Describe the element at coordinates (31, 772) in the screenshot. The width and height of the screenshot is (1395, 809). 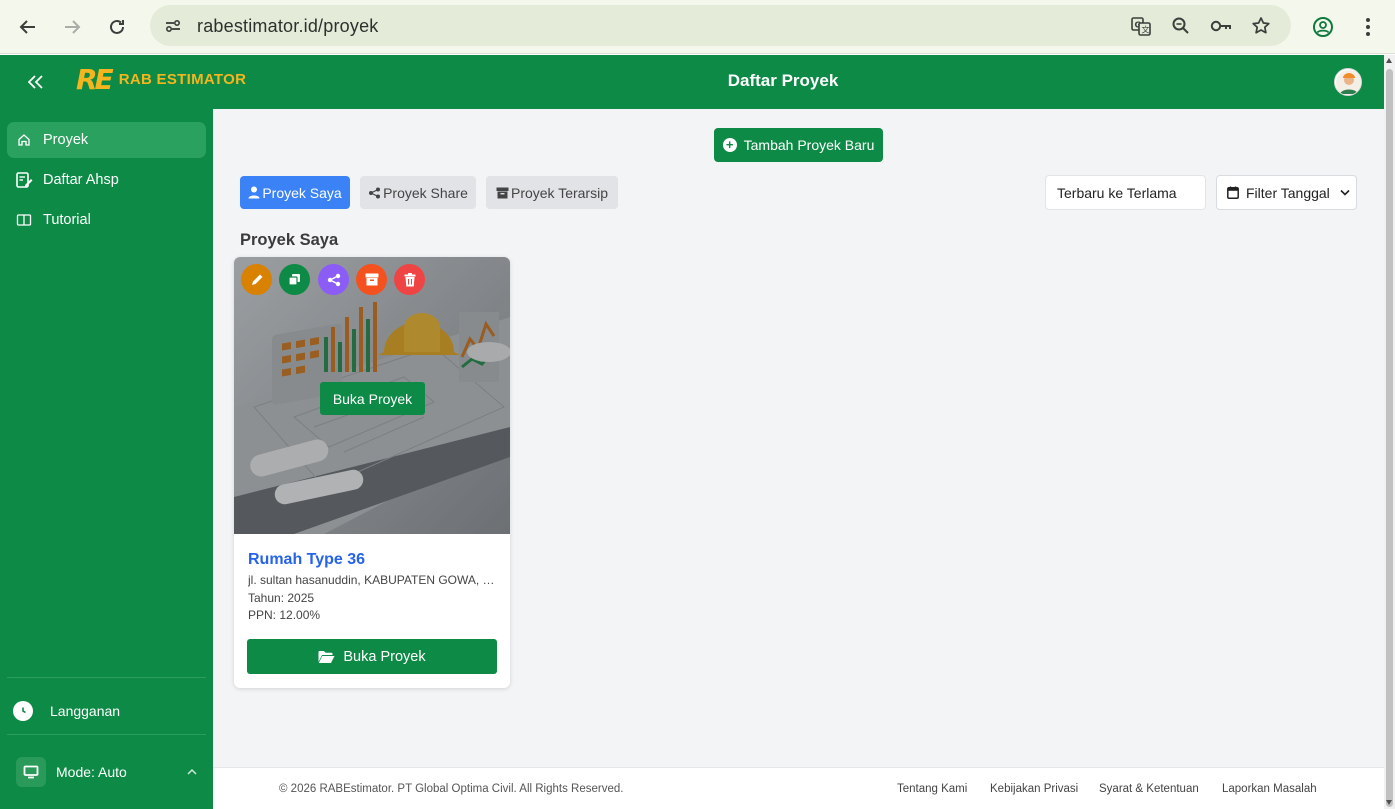
I see `monitor-icon` at that location.